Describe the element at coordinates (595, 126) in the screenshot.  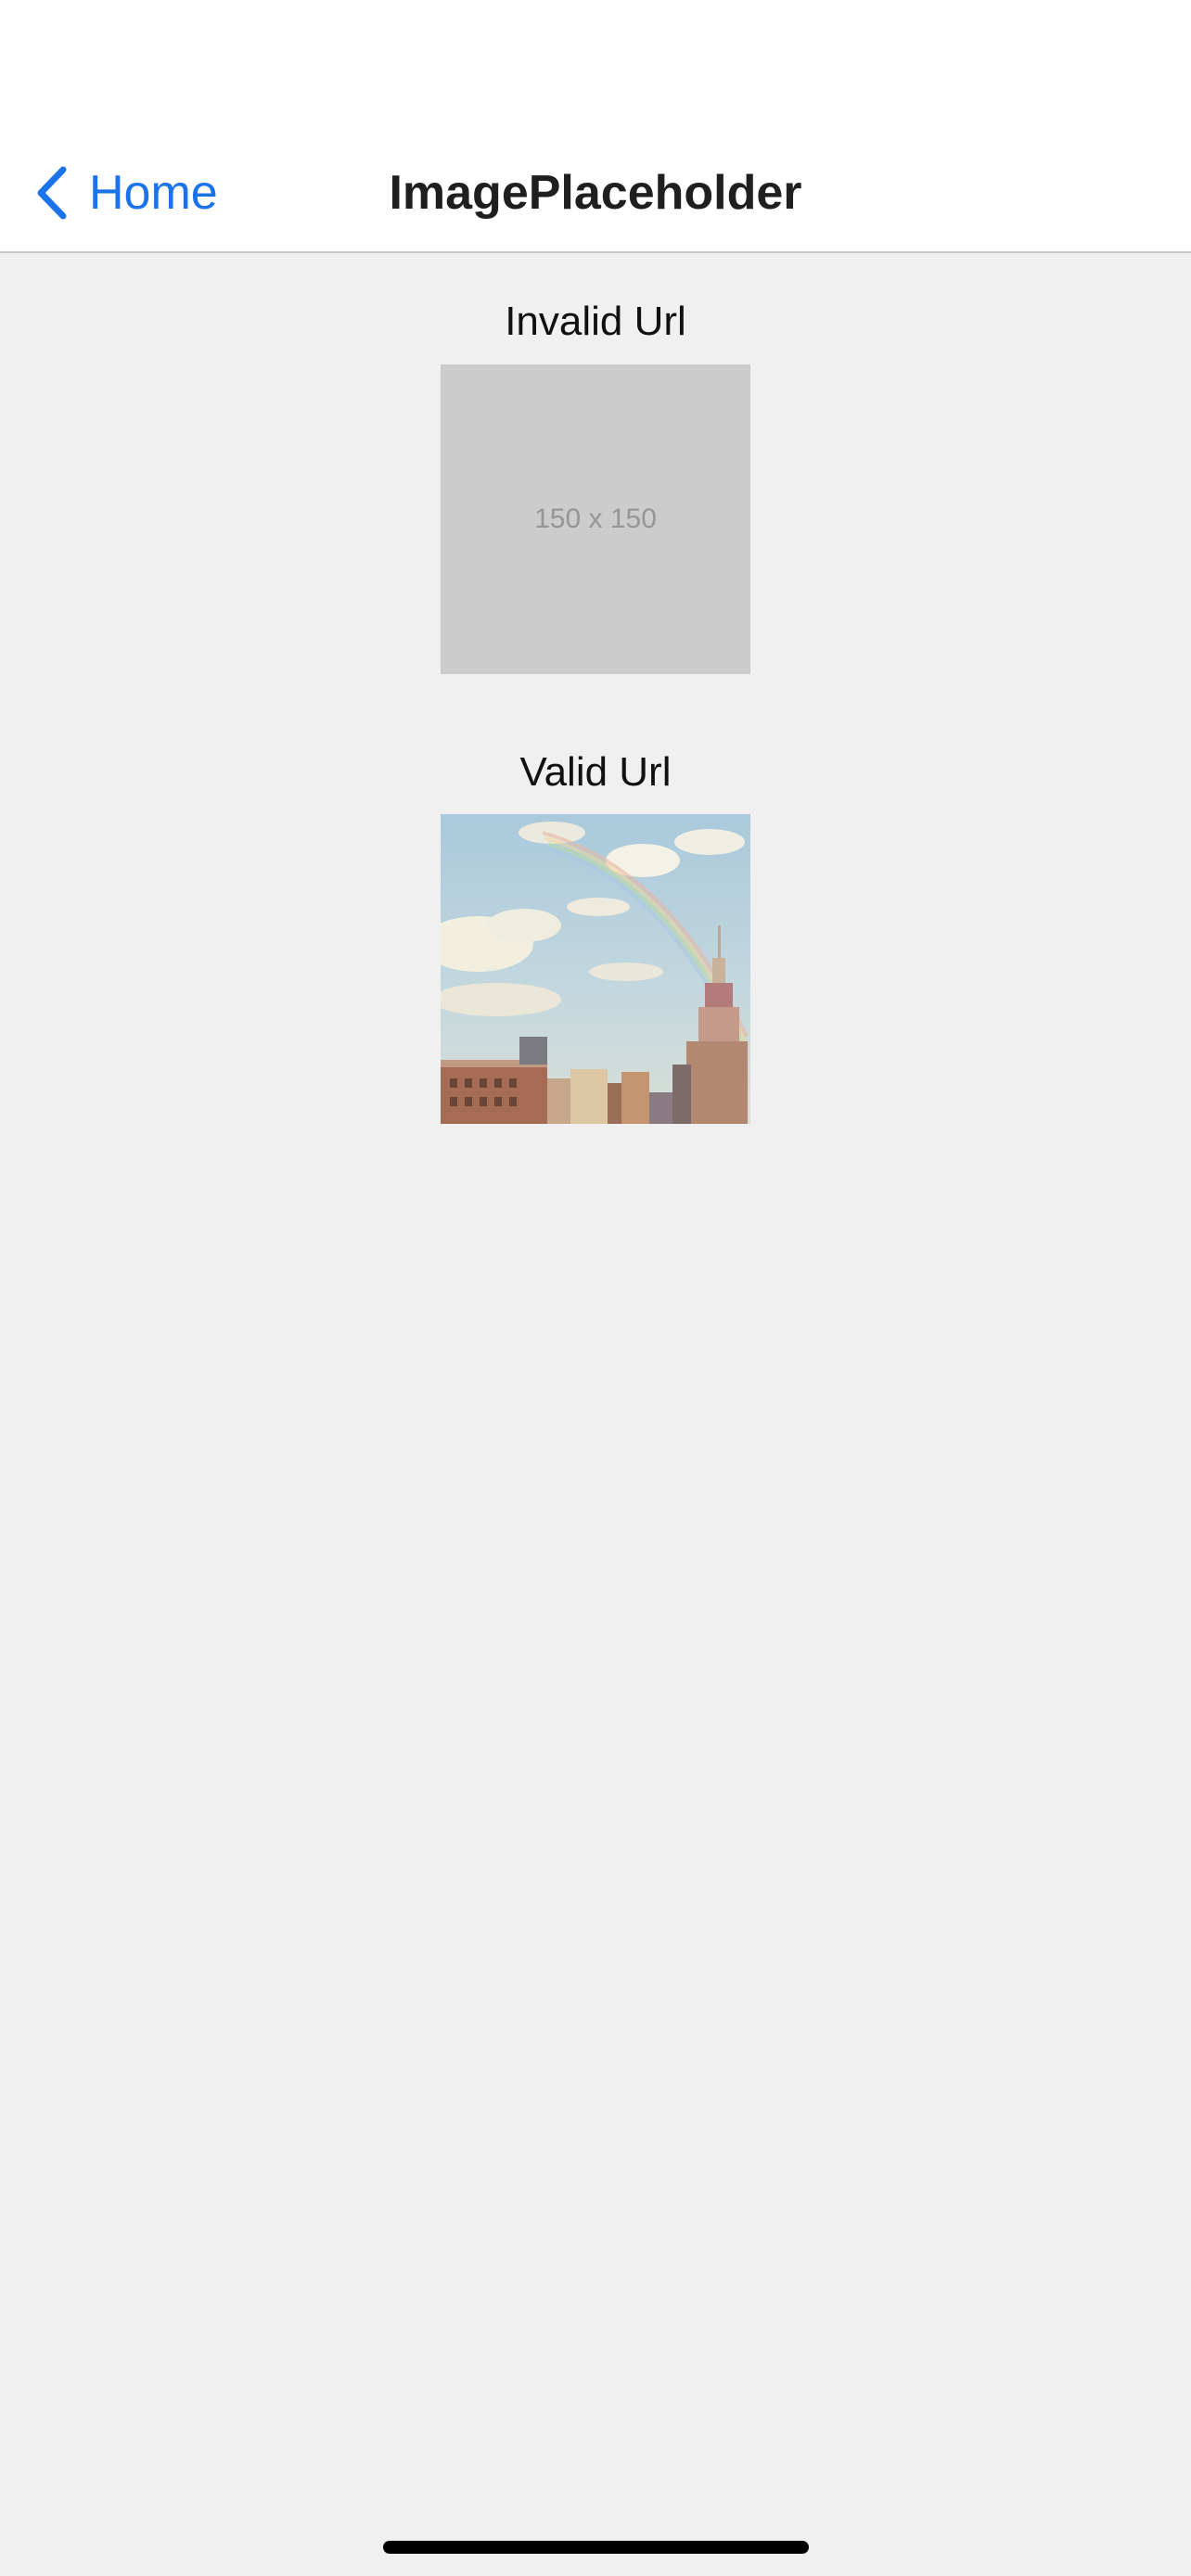
I see `navigation-bar: Home ImagePlaceholder` at that location.